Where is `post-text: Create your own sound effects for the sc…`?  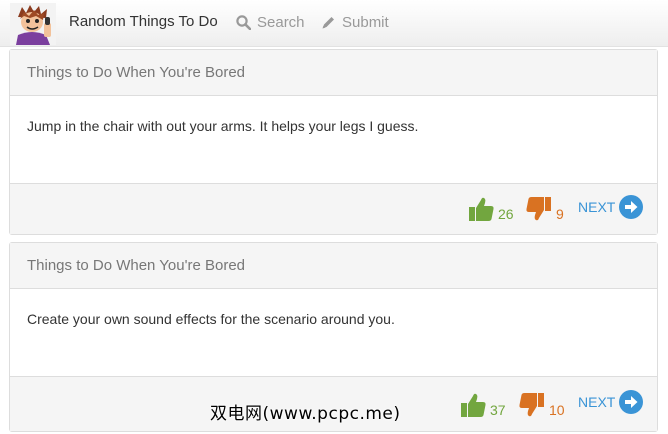
post-text: Create your own sound effects for the sc… is located at coordinates (211, 319).